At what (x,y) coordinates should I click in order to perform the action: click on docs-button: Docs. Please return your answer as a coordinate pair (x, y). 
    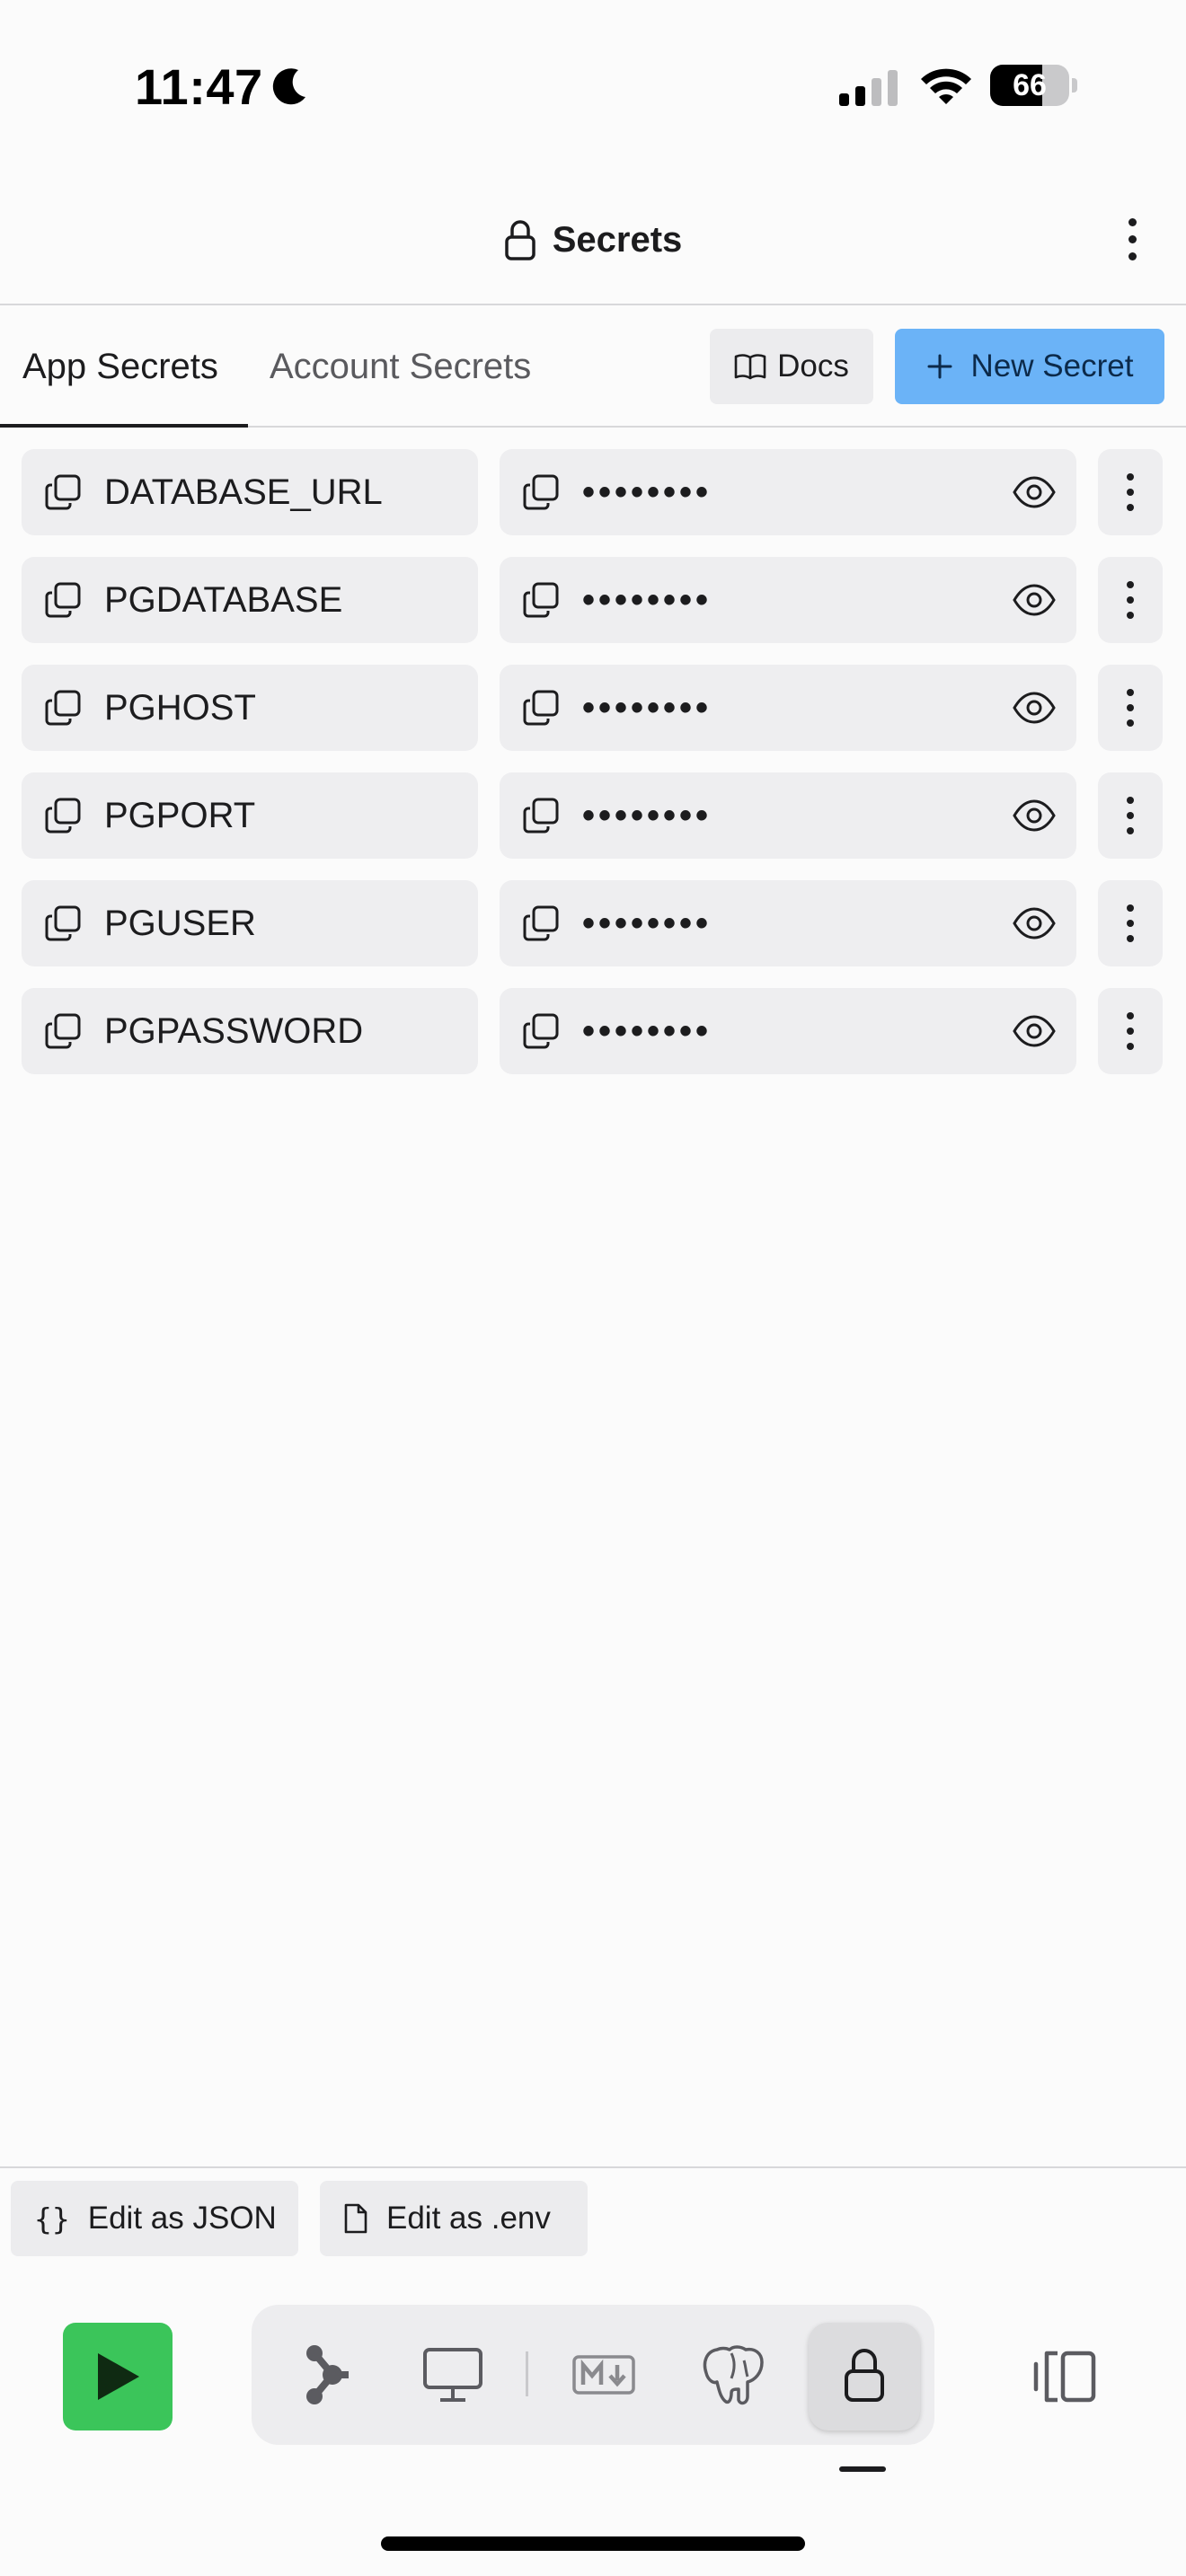
    Looking at the image, I should click on (791, 366).